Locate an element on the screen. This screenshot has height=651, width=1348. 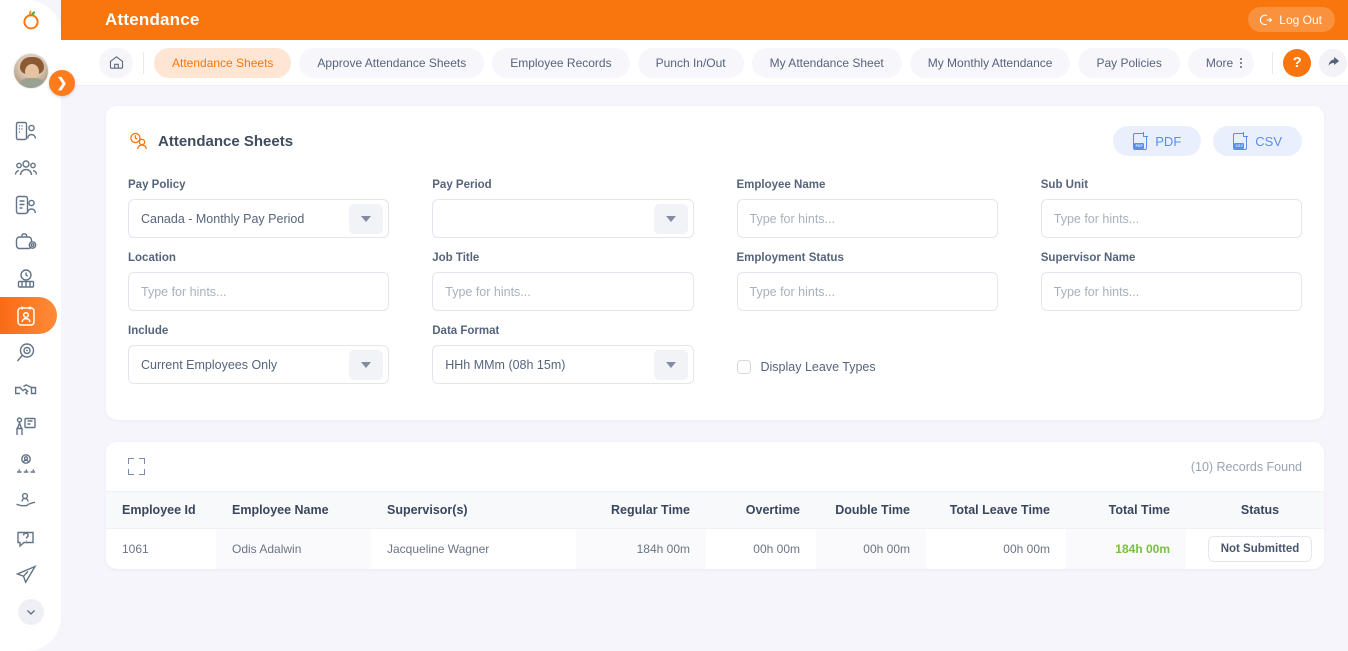
sidebar-item-admin is located at coordinates (30, 130).